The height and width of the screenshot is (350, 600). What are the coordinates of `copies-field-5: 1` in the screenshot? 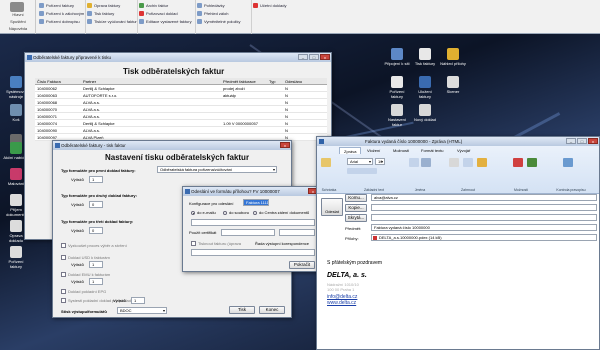 It's located at (96, 281).